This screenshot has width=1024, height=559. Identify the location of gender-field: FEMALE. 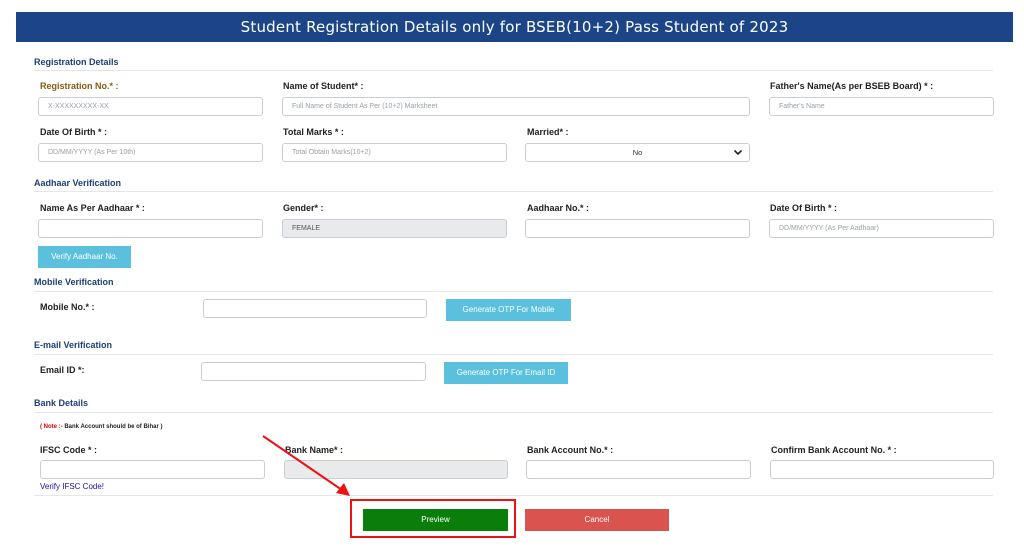
(394, 228).